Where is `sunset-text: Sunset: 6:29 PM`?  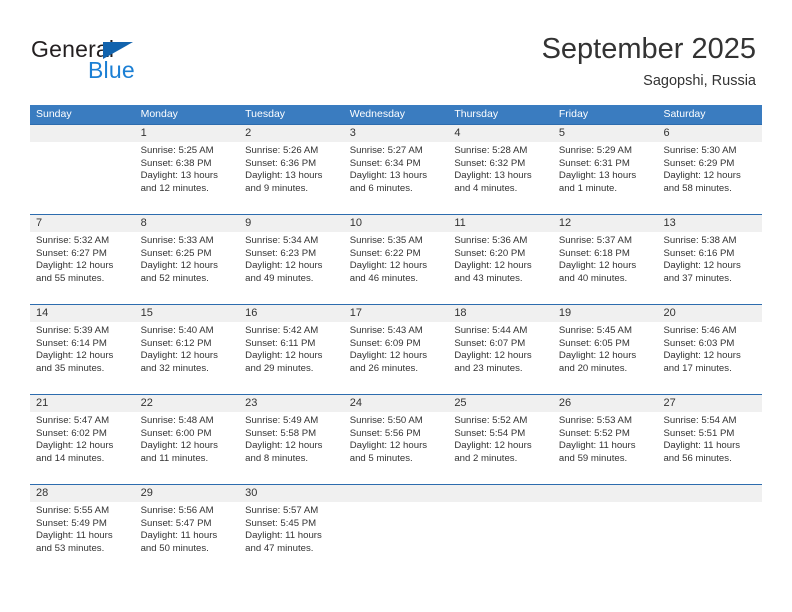 sunset-text: Sunset: 6:29 PM is located at coordinates (699, 163).